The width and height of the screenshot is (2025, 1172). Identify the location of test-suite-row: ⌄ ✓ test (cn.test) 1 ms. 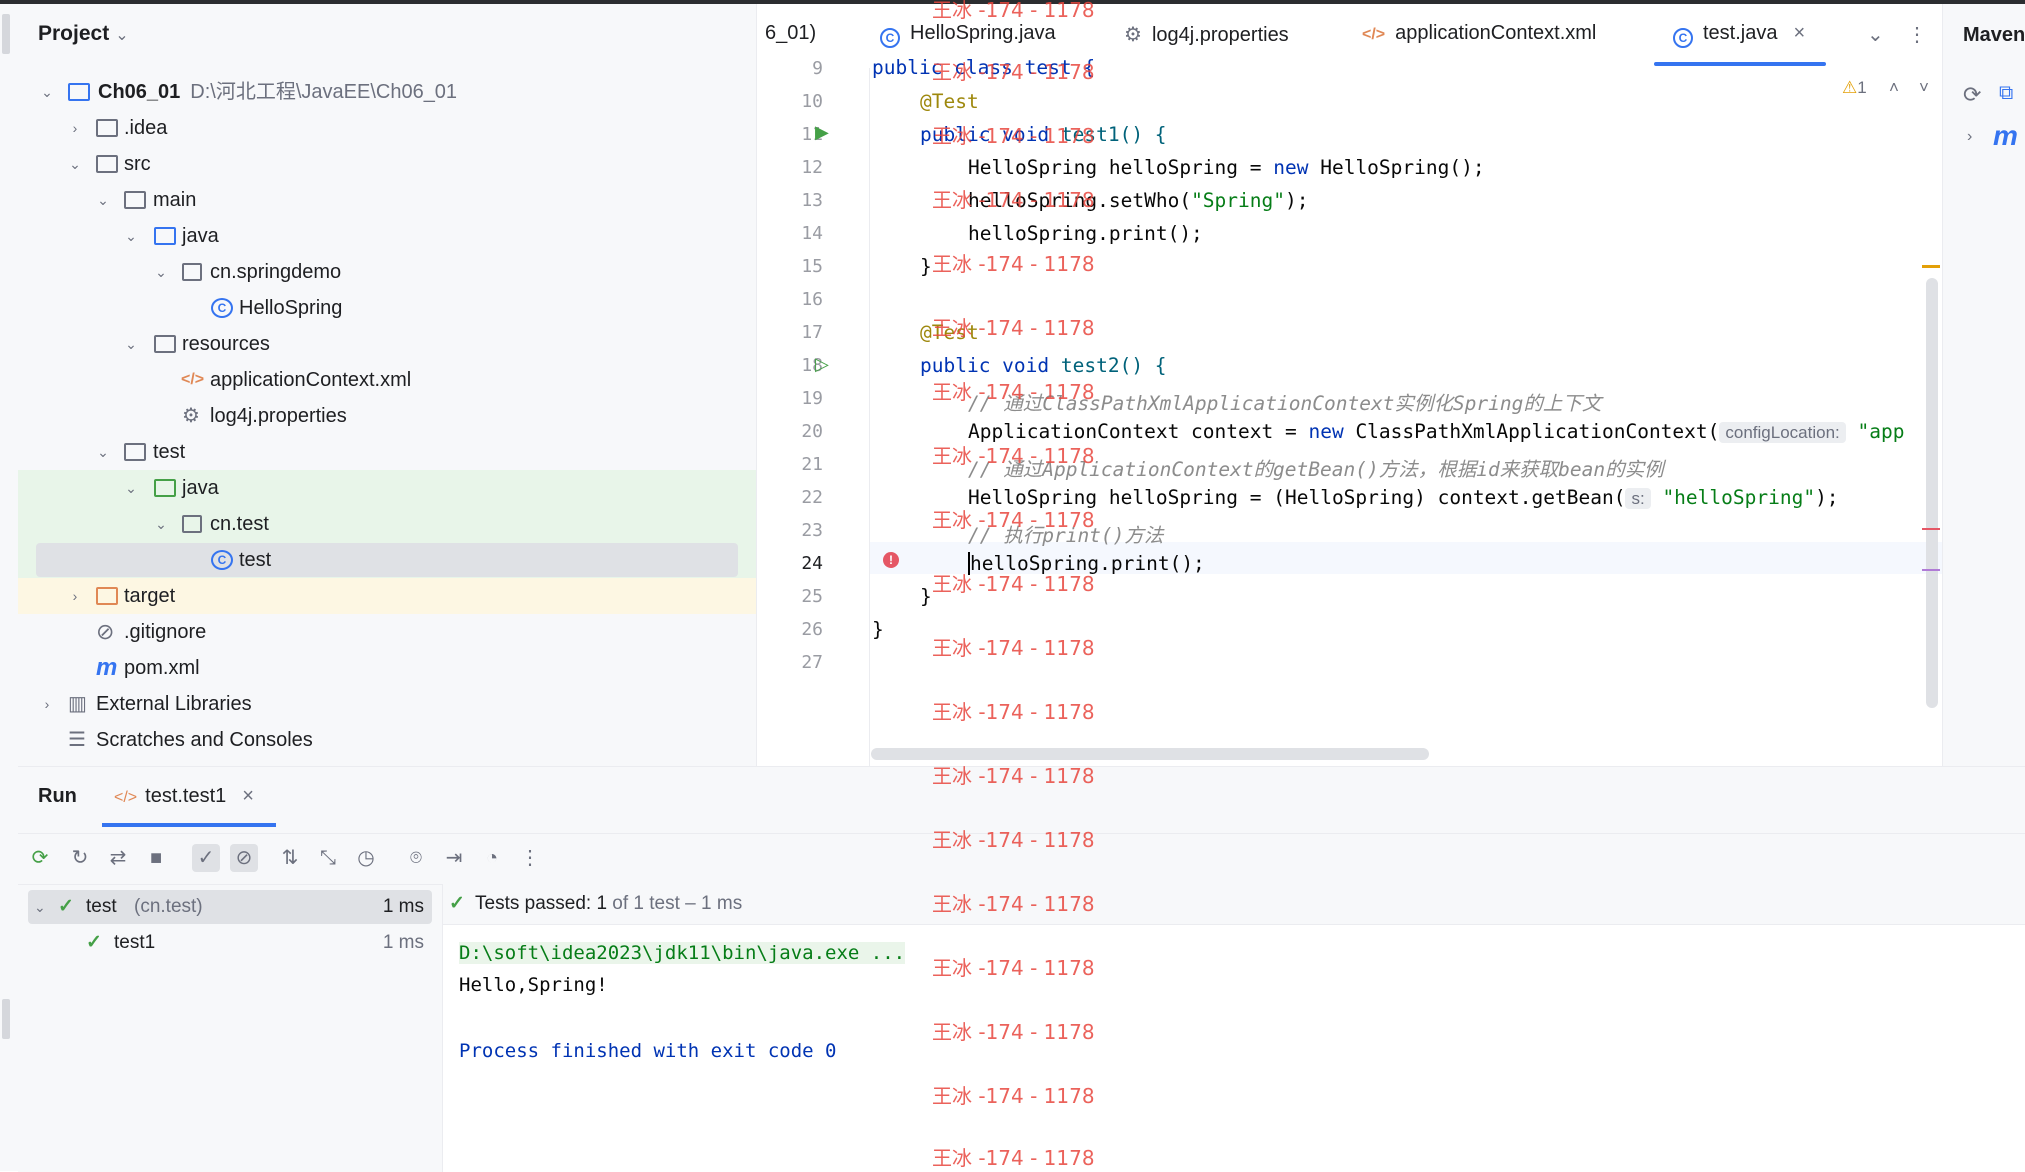
(230, 907).